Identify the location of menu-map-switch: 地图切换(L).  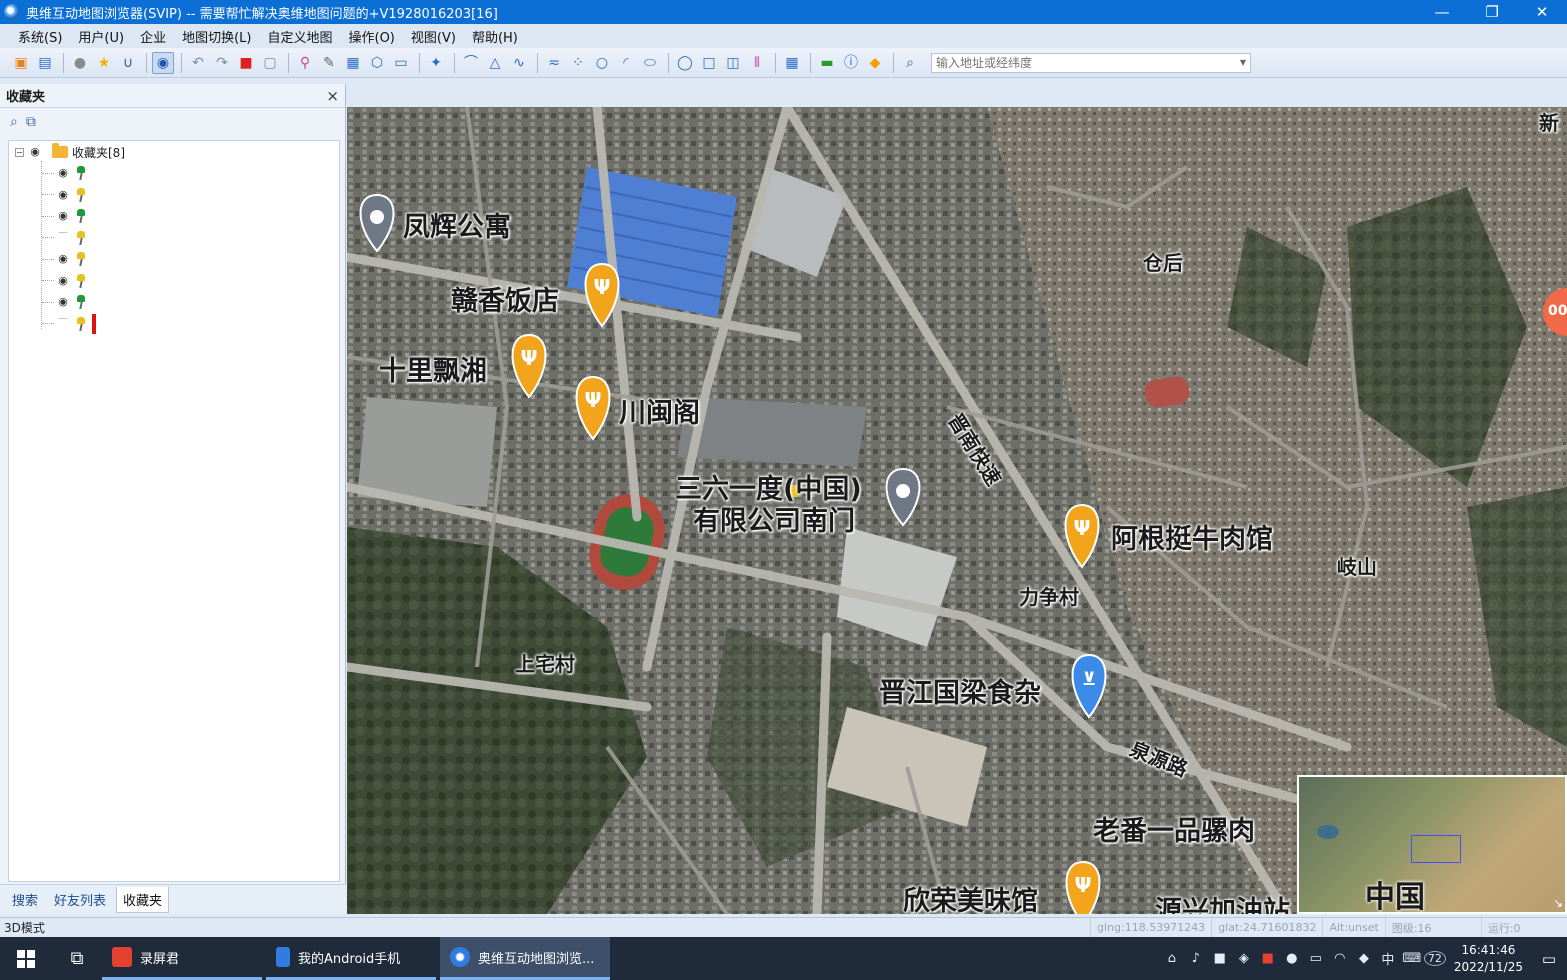
(216, 36).